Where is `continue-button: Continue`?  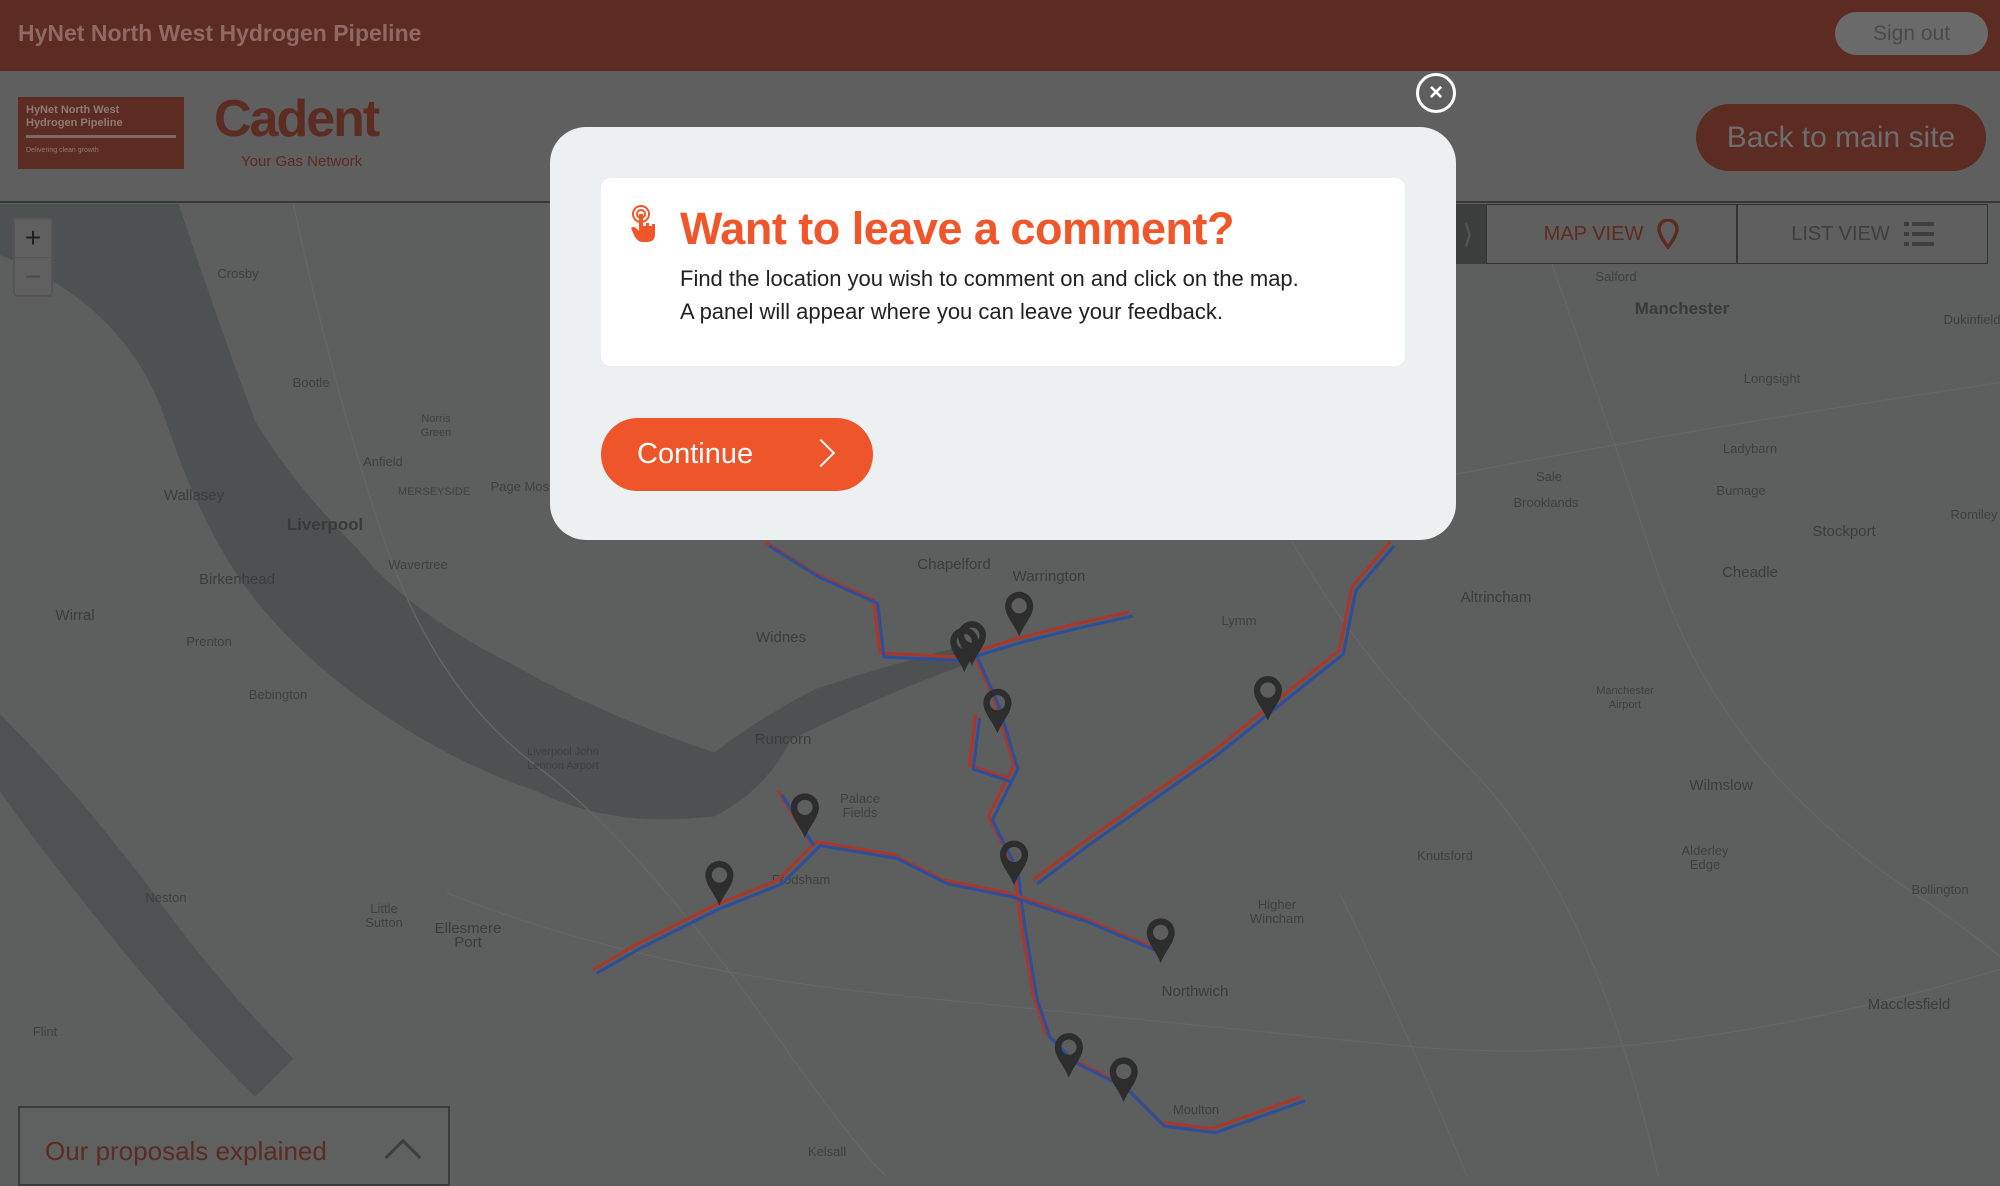
continue-button: Continue is located at coordinates (737, 454).